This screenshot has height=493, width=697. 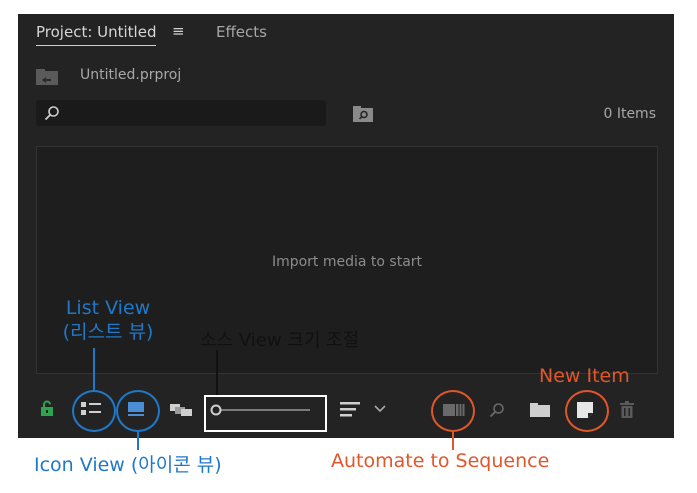 What do you see at coordinates (280, 340) in the screenshot?
I see `slider-size-label: 소스 View 크기 조절` at bounding box center [280, 340].